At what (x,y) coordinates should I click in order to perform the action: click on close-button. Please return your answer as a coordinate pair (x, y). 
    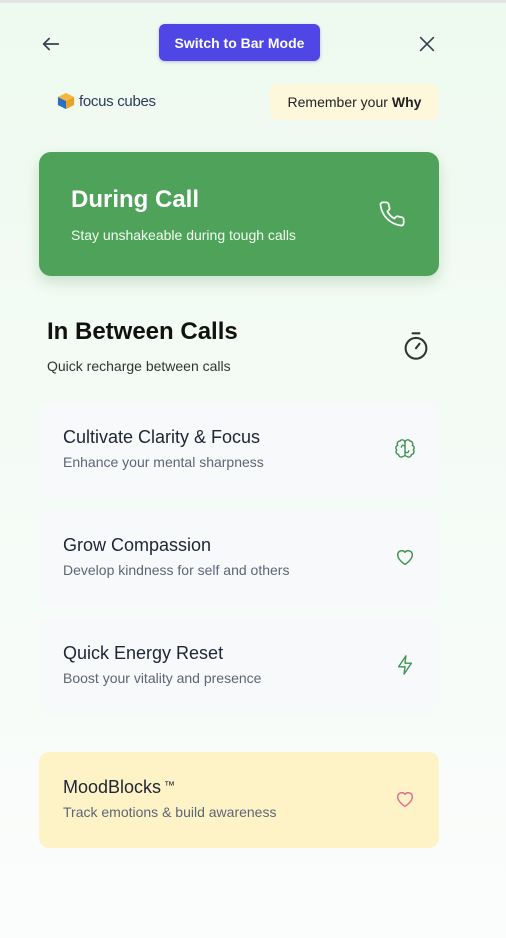
    Looking at the image, I should click on (427, 44).